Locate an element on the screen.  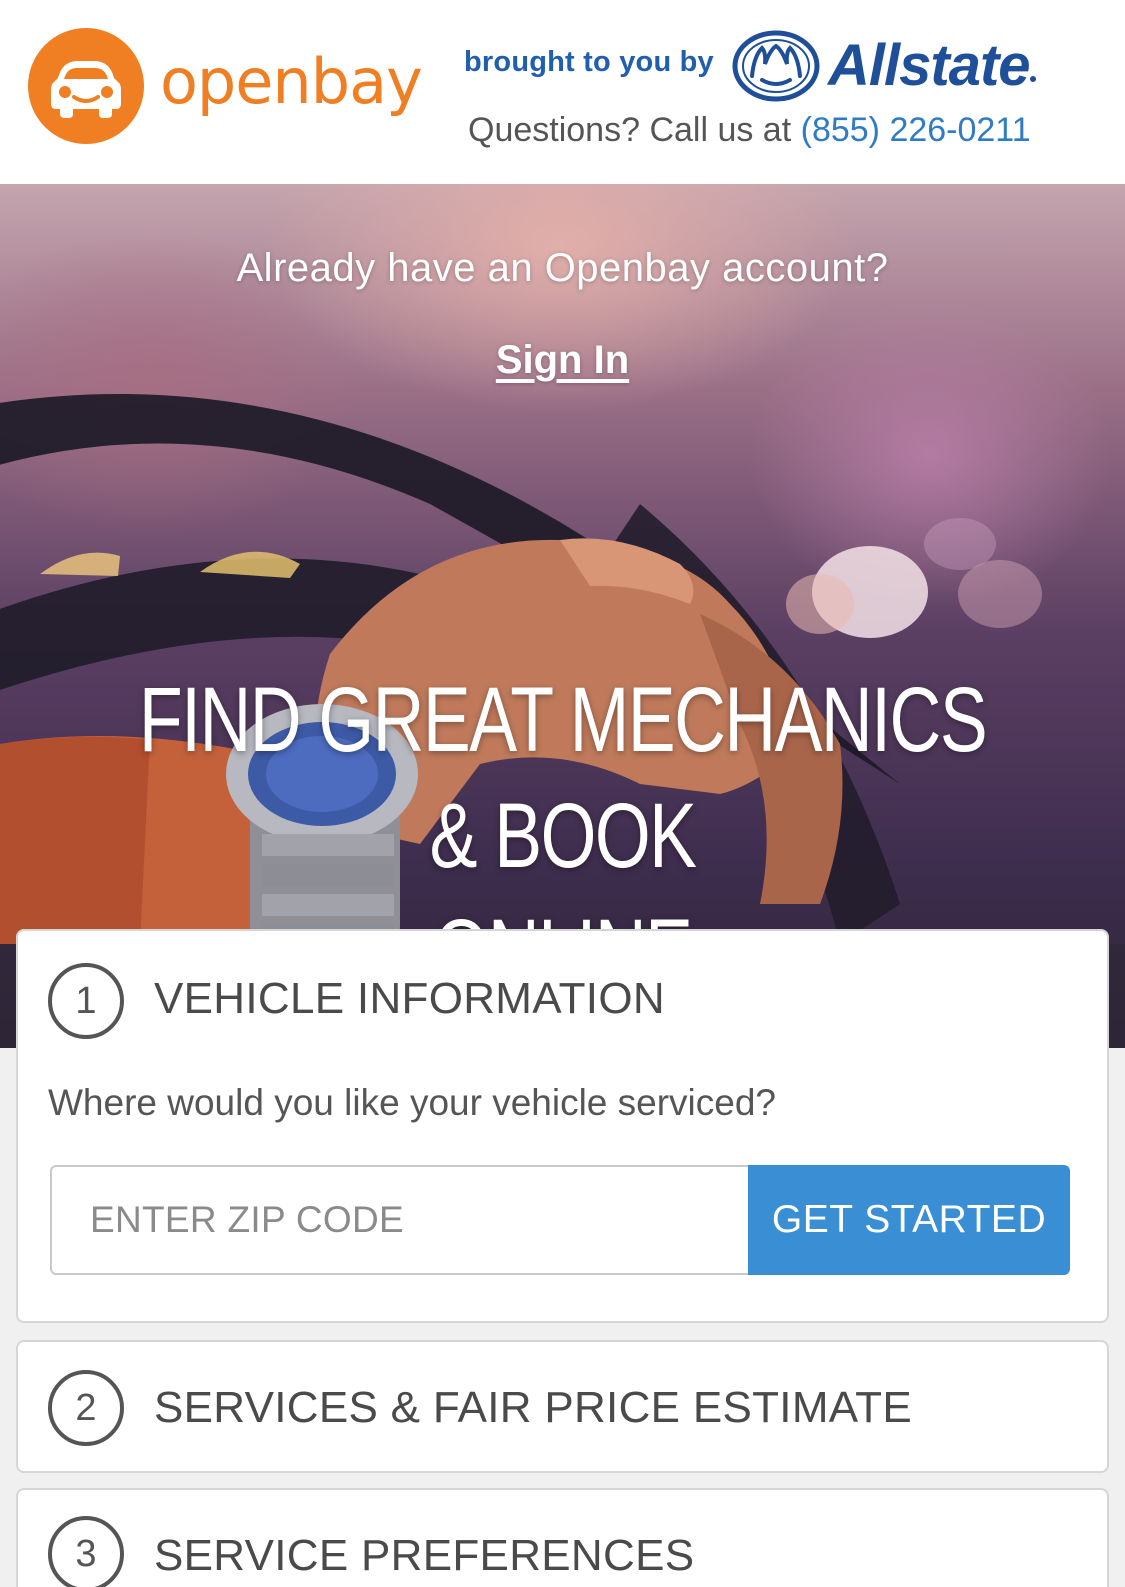
service-preferences-card: 3 SERVICE PREFERENCES is located at coordinates (562, 1537).